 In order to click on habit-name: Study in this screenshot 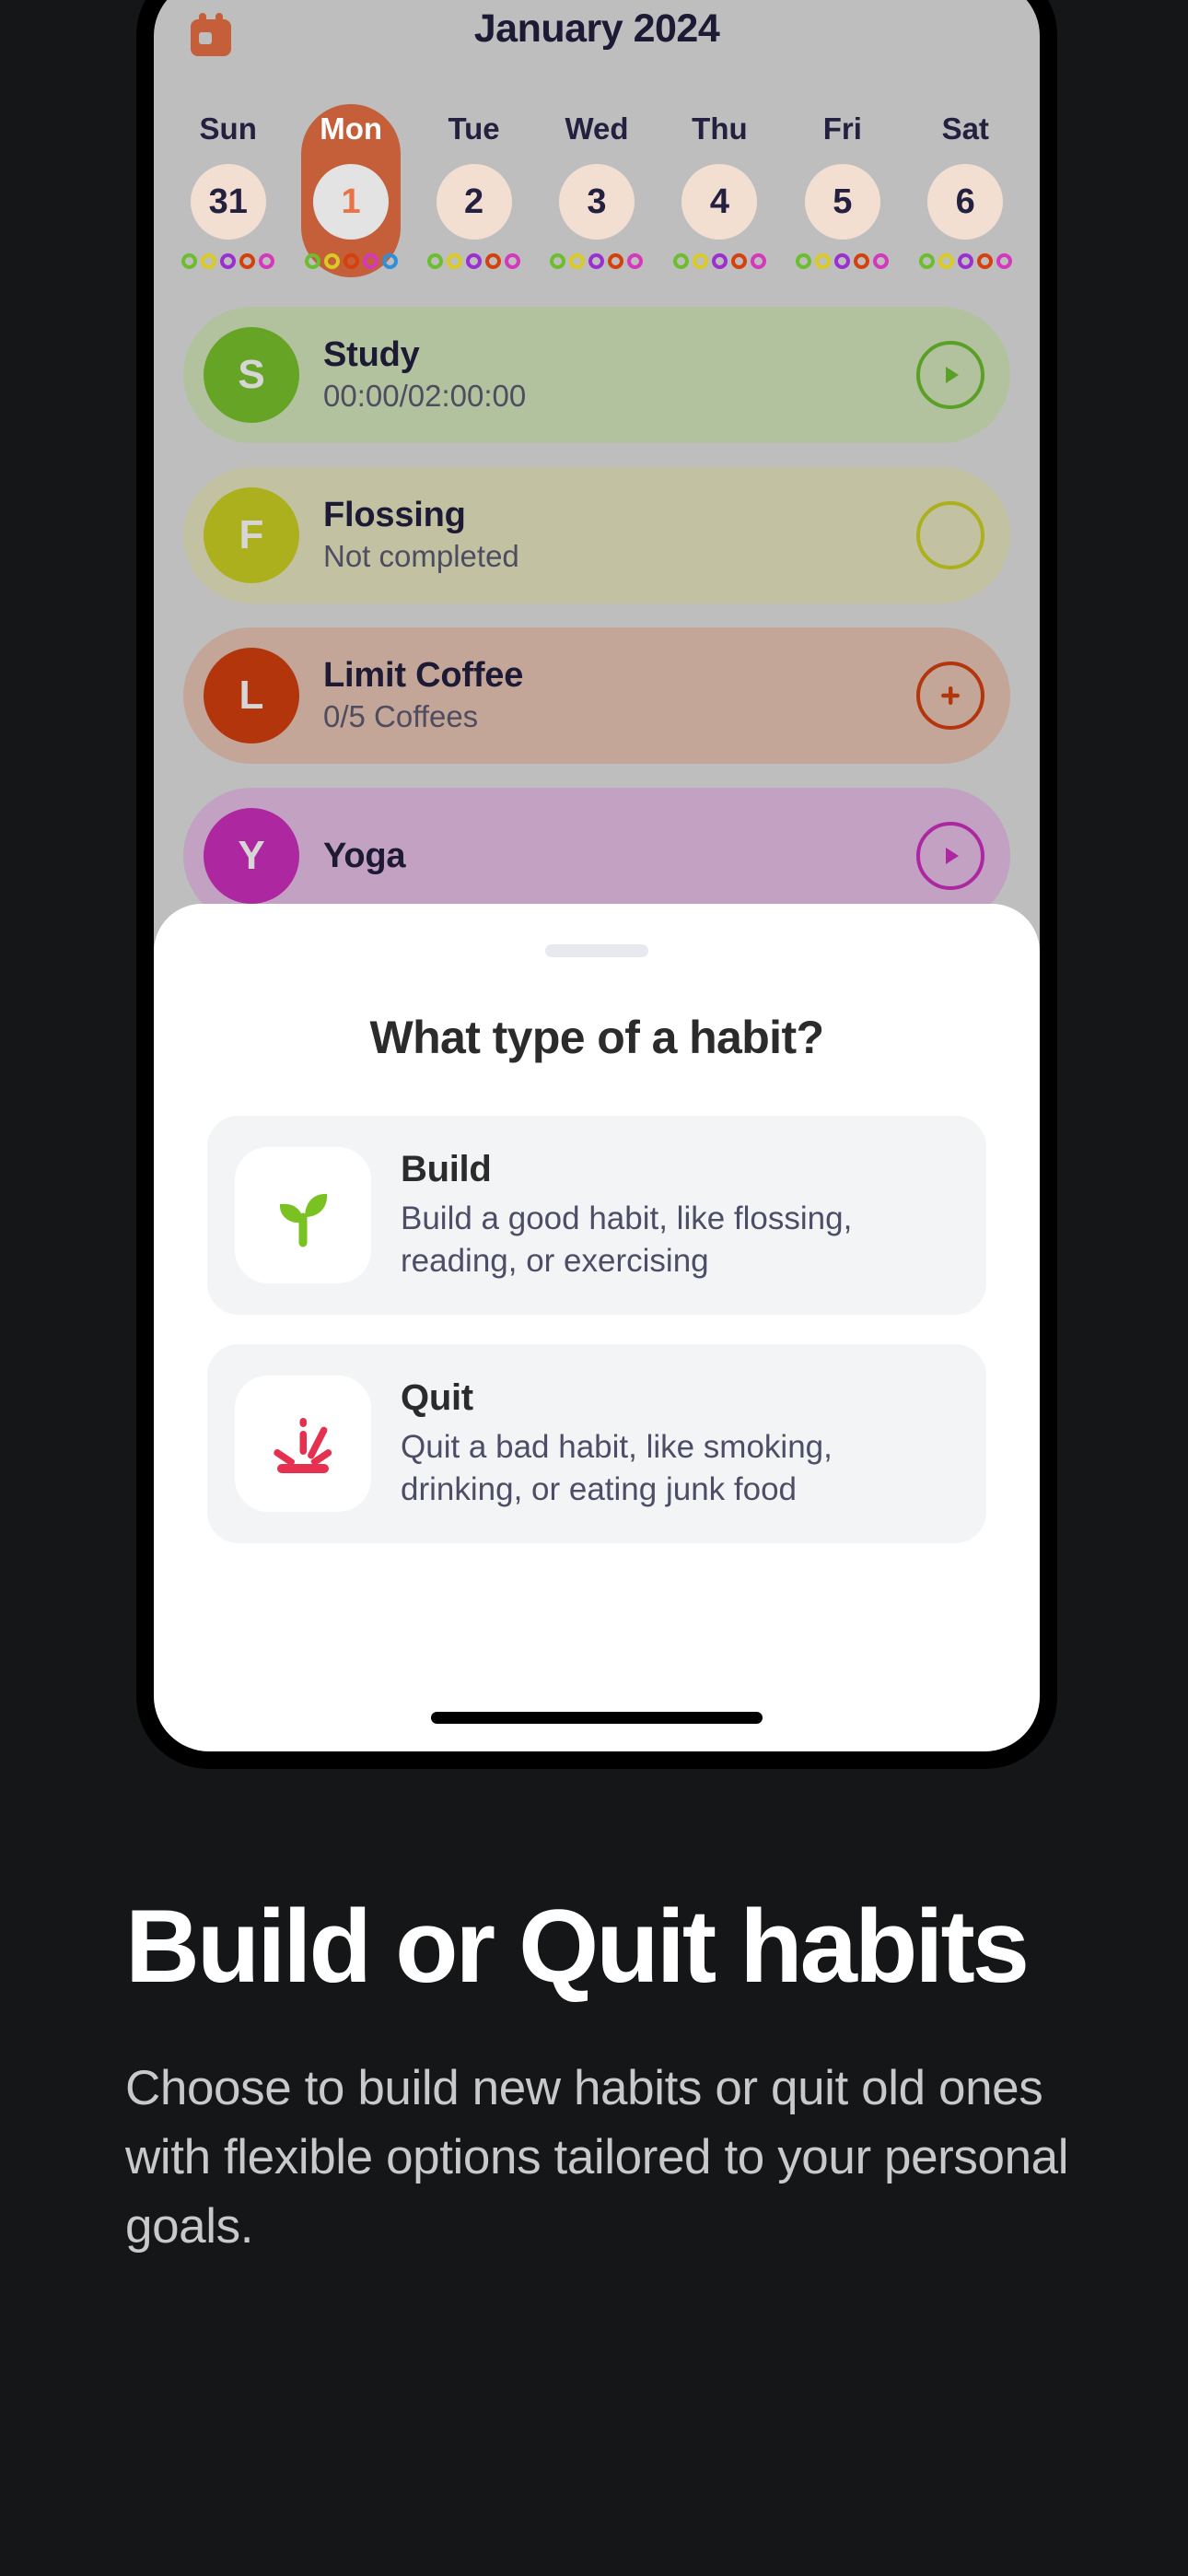, I will do `click(371, 354)`.